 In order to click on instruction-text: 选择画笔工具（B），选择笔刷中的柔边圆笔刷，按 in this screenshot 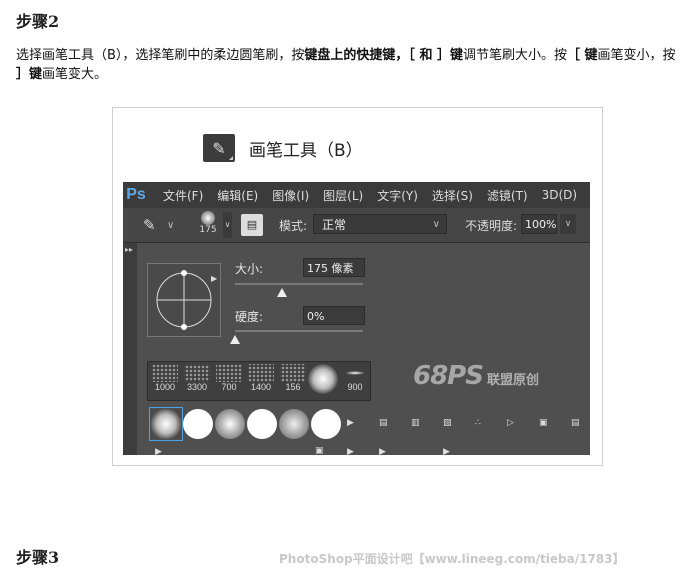, I will do `click(160, 55)`.